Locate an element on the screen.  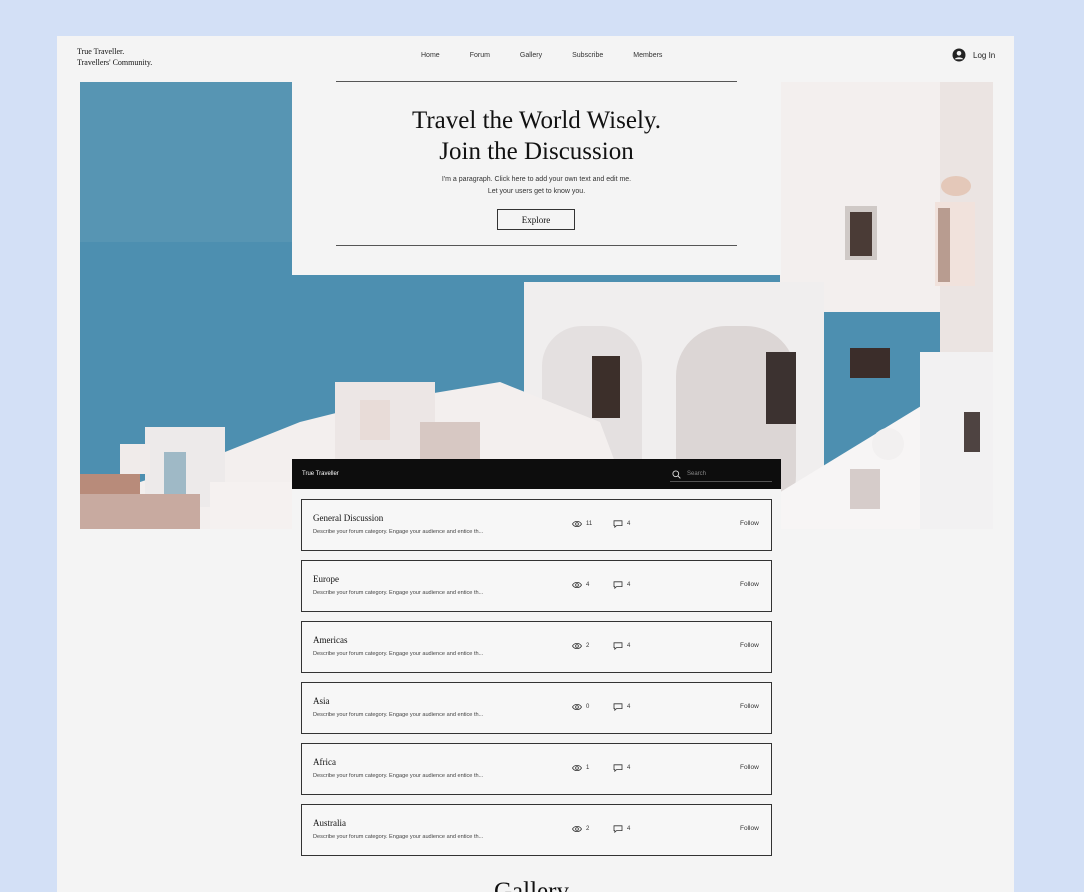
forum-search: Search is located at coordinates (721, 474).